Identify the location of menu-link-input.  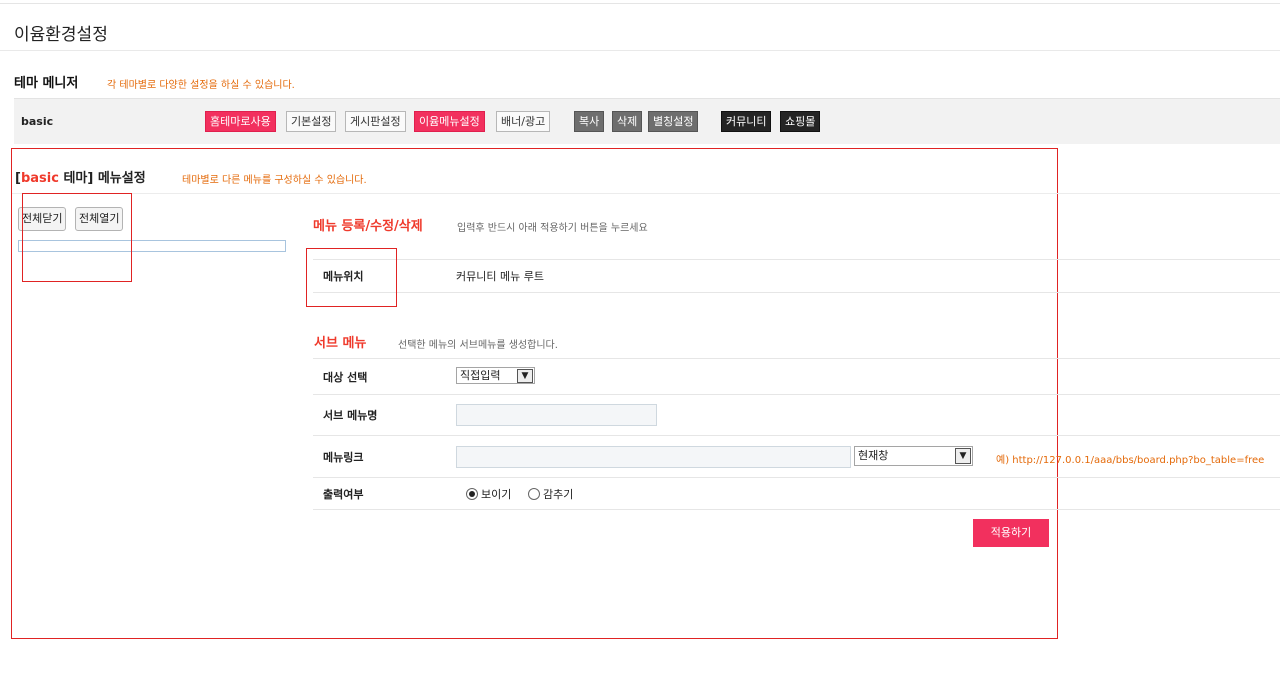
(653, 457).